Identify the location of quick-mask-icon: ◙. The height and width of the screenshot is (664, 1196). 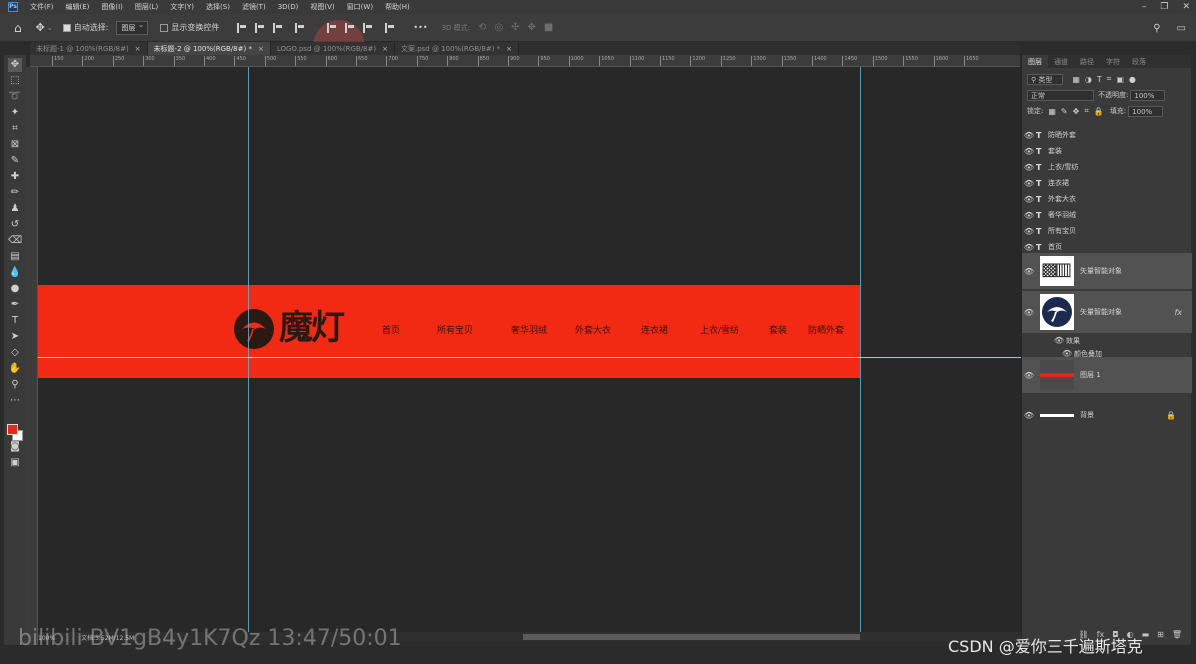
(15, 447).